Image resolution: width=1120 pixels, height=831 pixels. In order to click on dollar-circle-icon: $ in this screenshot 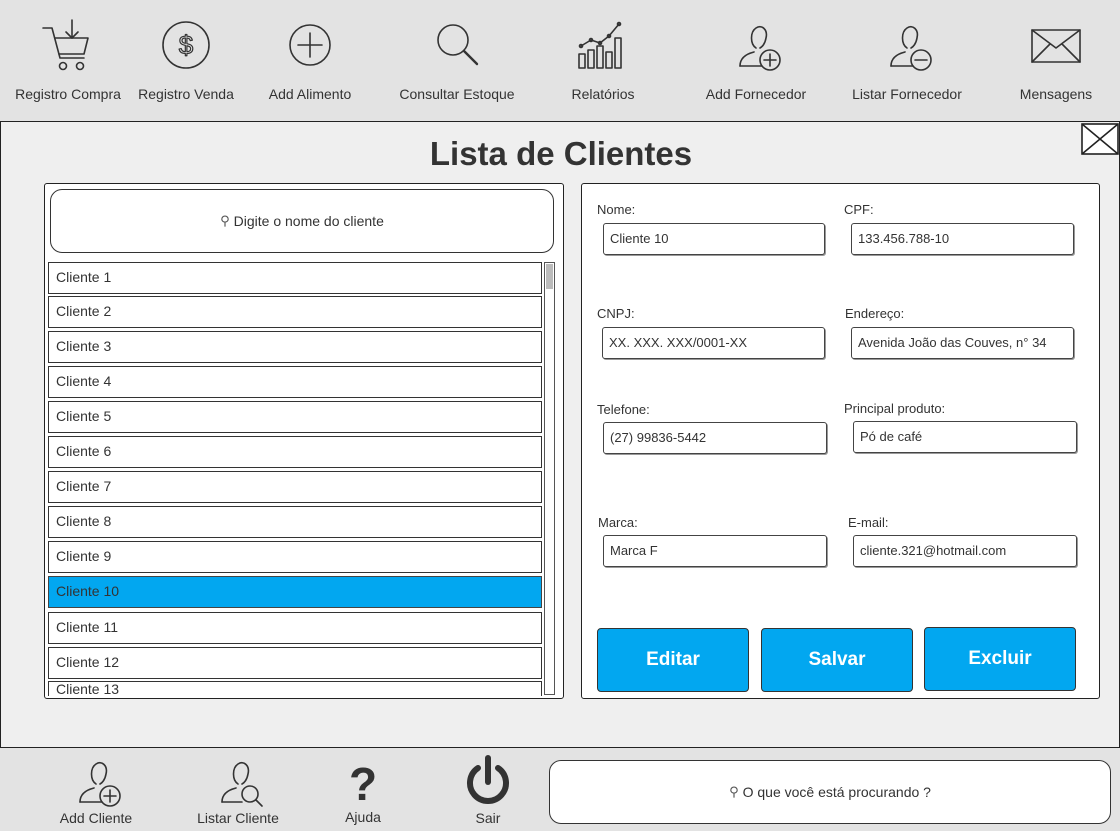, I will do `click(186, 45)`.